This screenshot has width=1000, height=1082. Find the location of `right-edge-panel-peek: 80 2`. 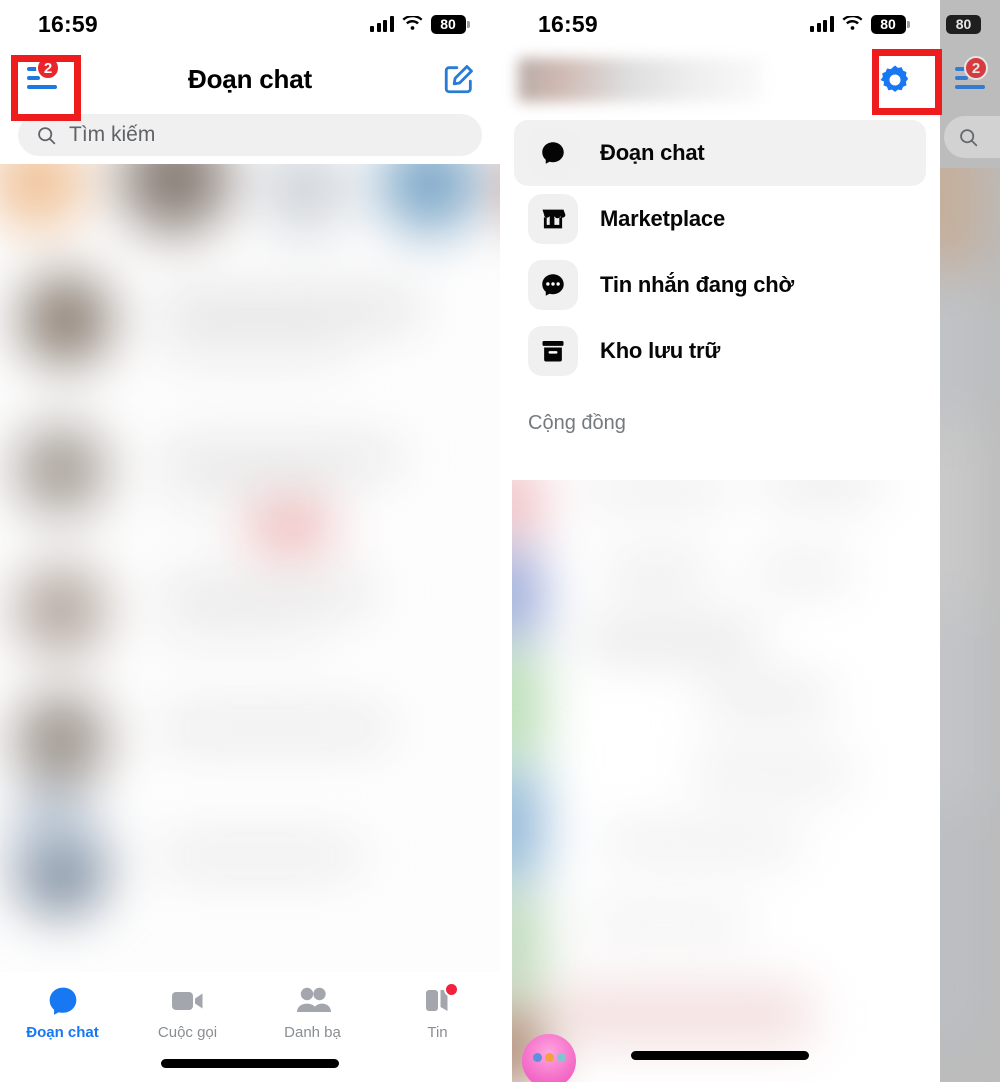

right-edge-panel-peek: 80 2 is located at coordinates (970, 541).